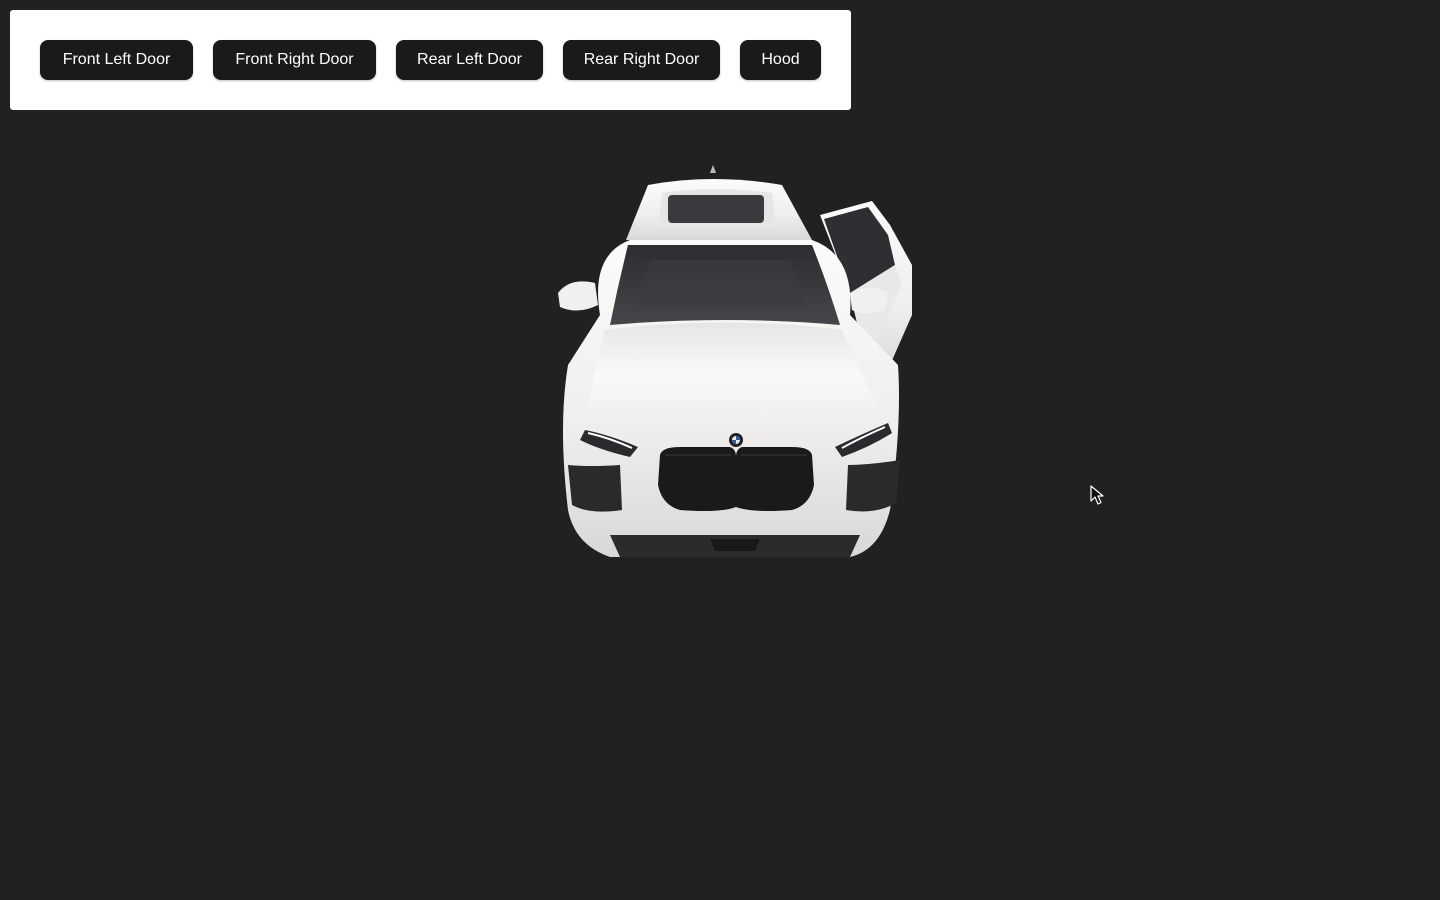 This screenshot has width=1440, height=900. What do you see at coordinates (869, 301) in the screenshot?
I see `right-mirror` at bounding box center [869, 301].